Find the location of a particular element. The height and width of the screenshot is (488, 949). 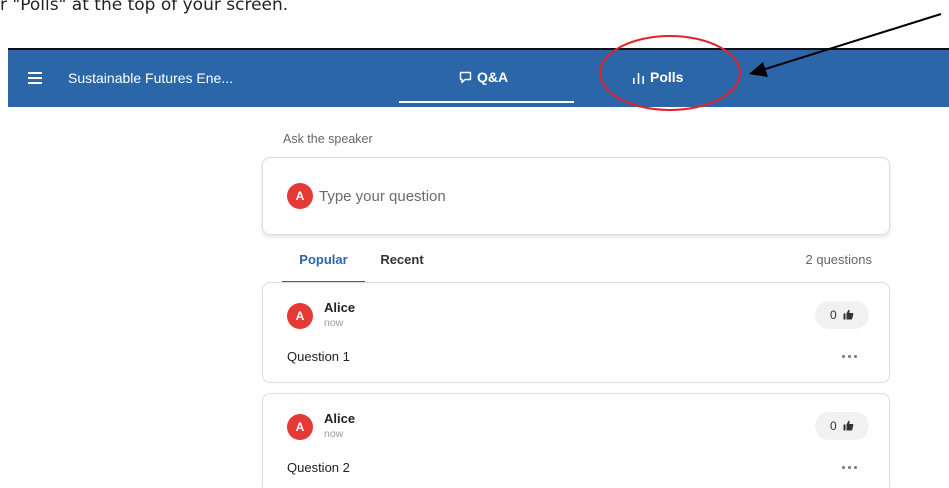

question-card: A Alice now 0 Question 2 is located at coordinates (576, 440).